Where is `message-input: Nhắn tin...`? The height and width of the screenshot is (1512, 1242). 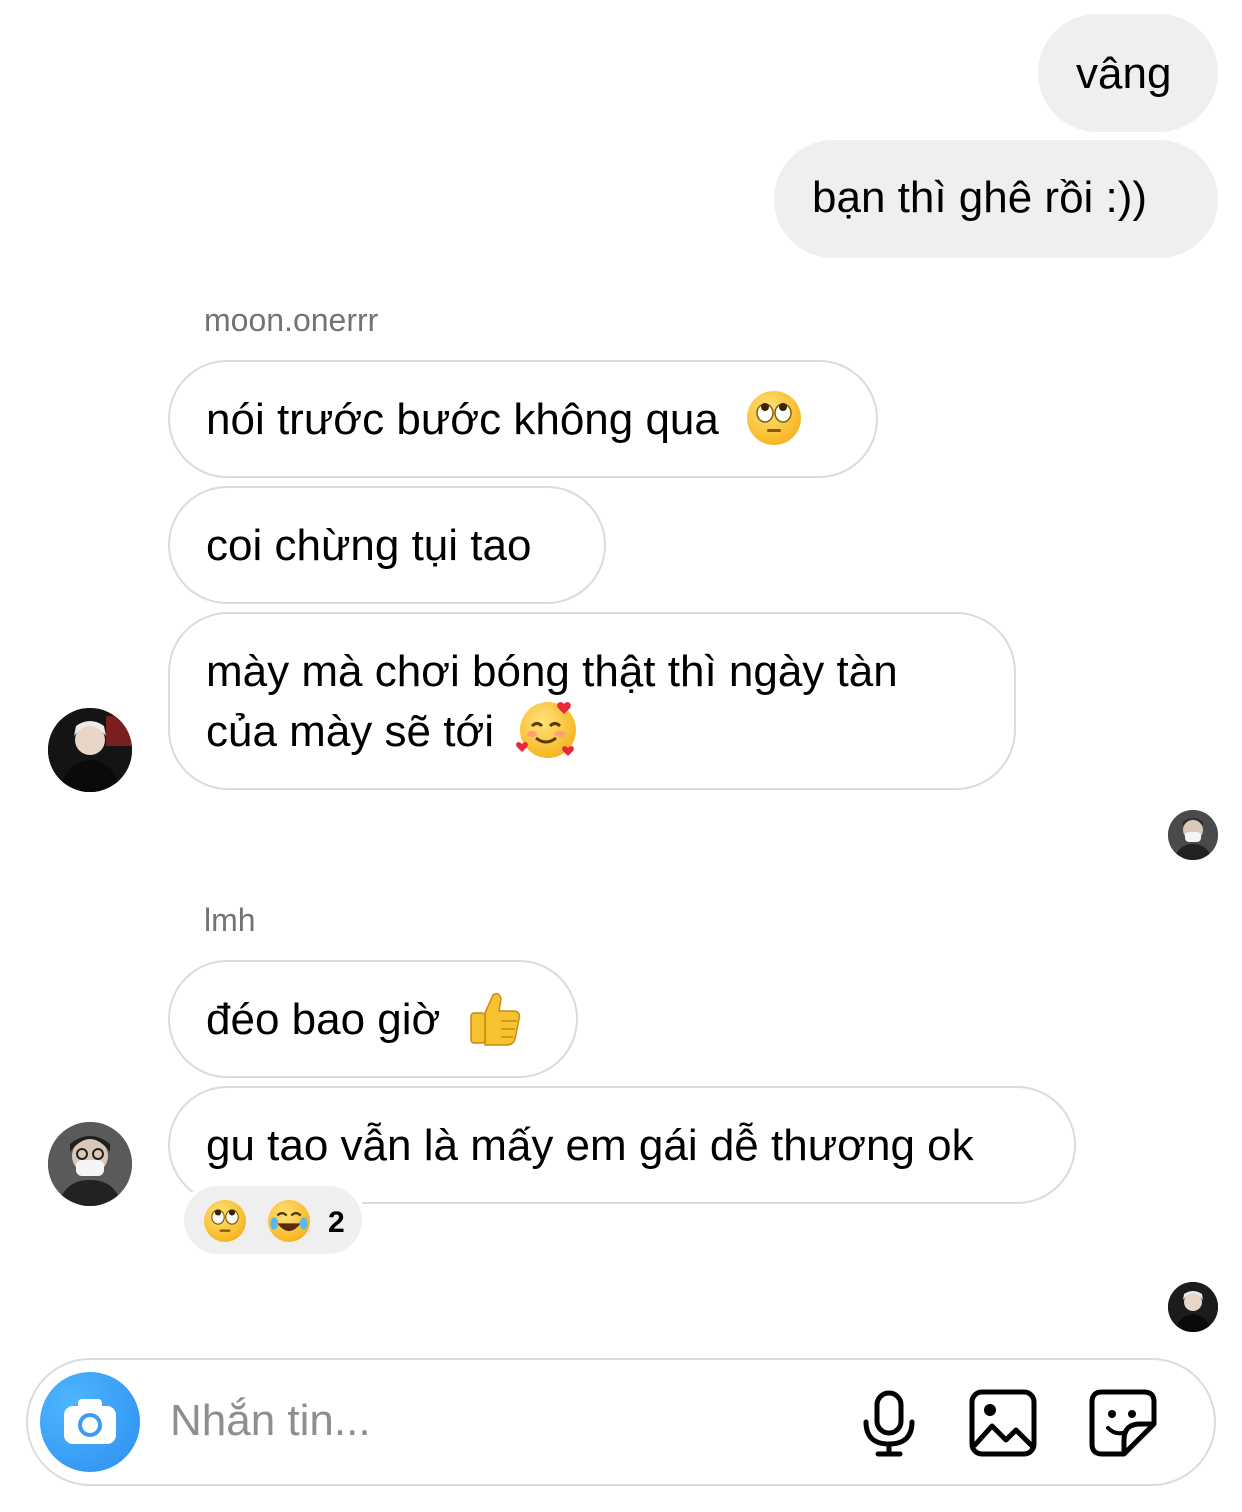
message-input: Nhắn tin... is located at coordinates (270, 1421).